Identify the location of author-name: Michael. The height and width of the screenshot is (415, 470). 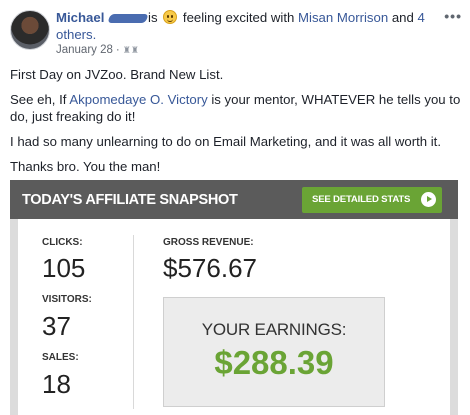
(80, 17).